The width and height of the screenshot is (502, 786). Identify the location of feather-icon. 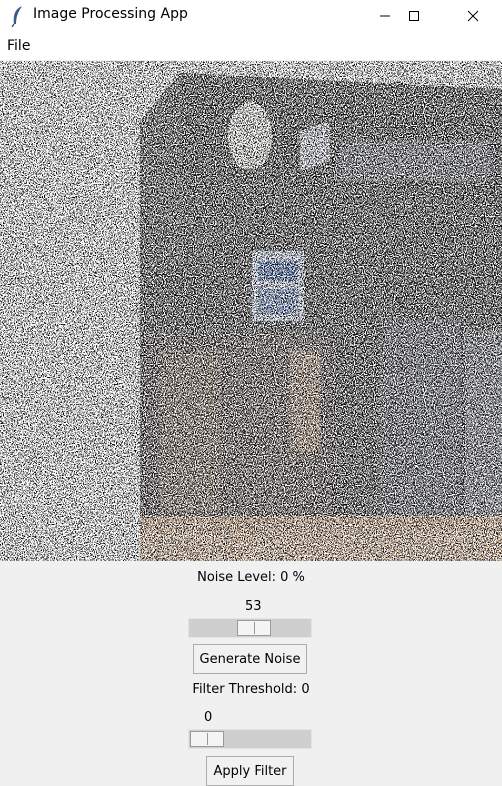
(16, 16).